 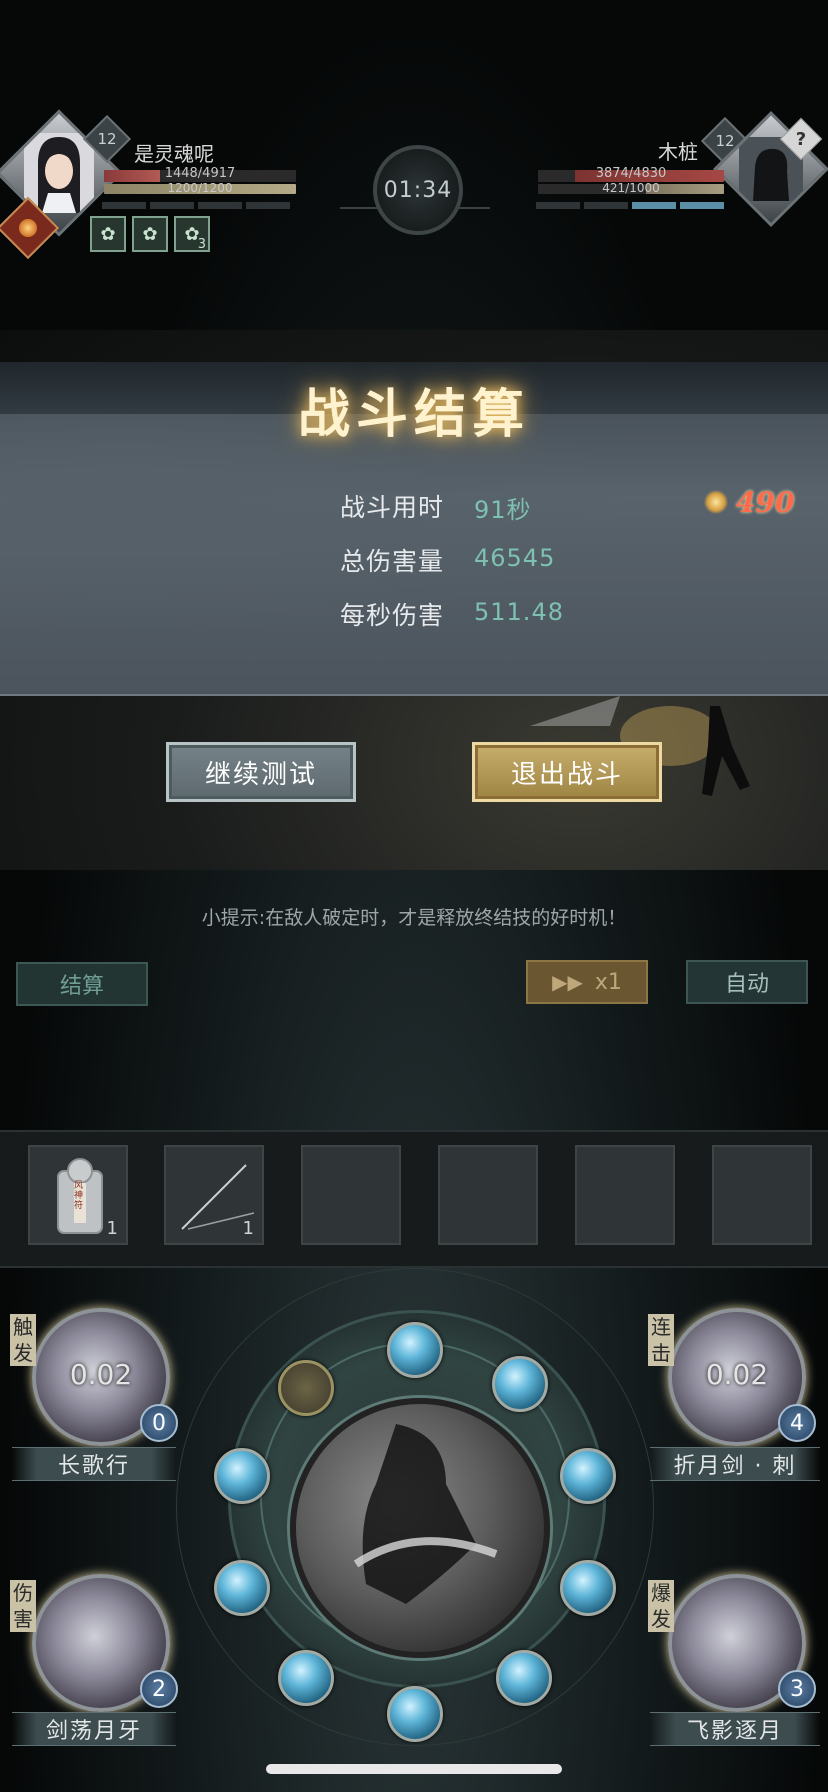 I want to click on skill-name: 折月剑 · 刺, so click(x=735, y=1464).